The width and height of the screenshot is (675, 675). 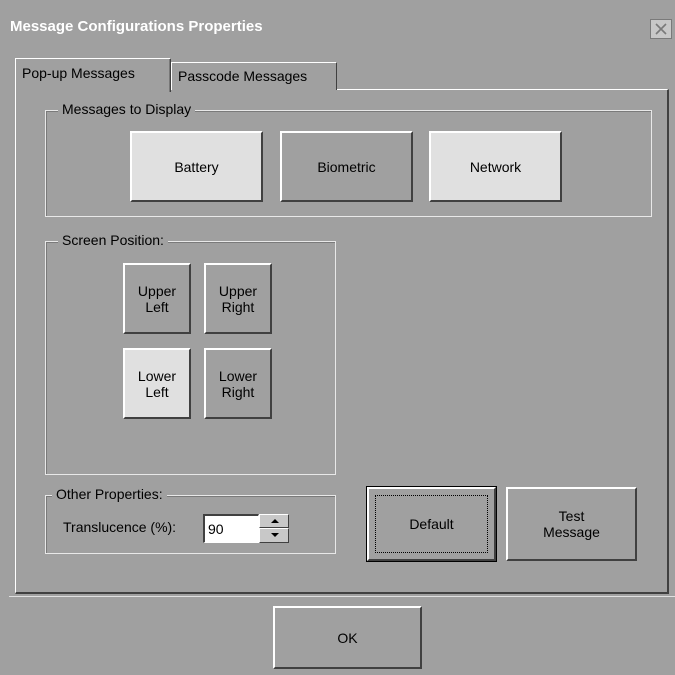 I want to click on biometric-button-label: Biometric, so click(x=346, y=166).